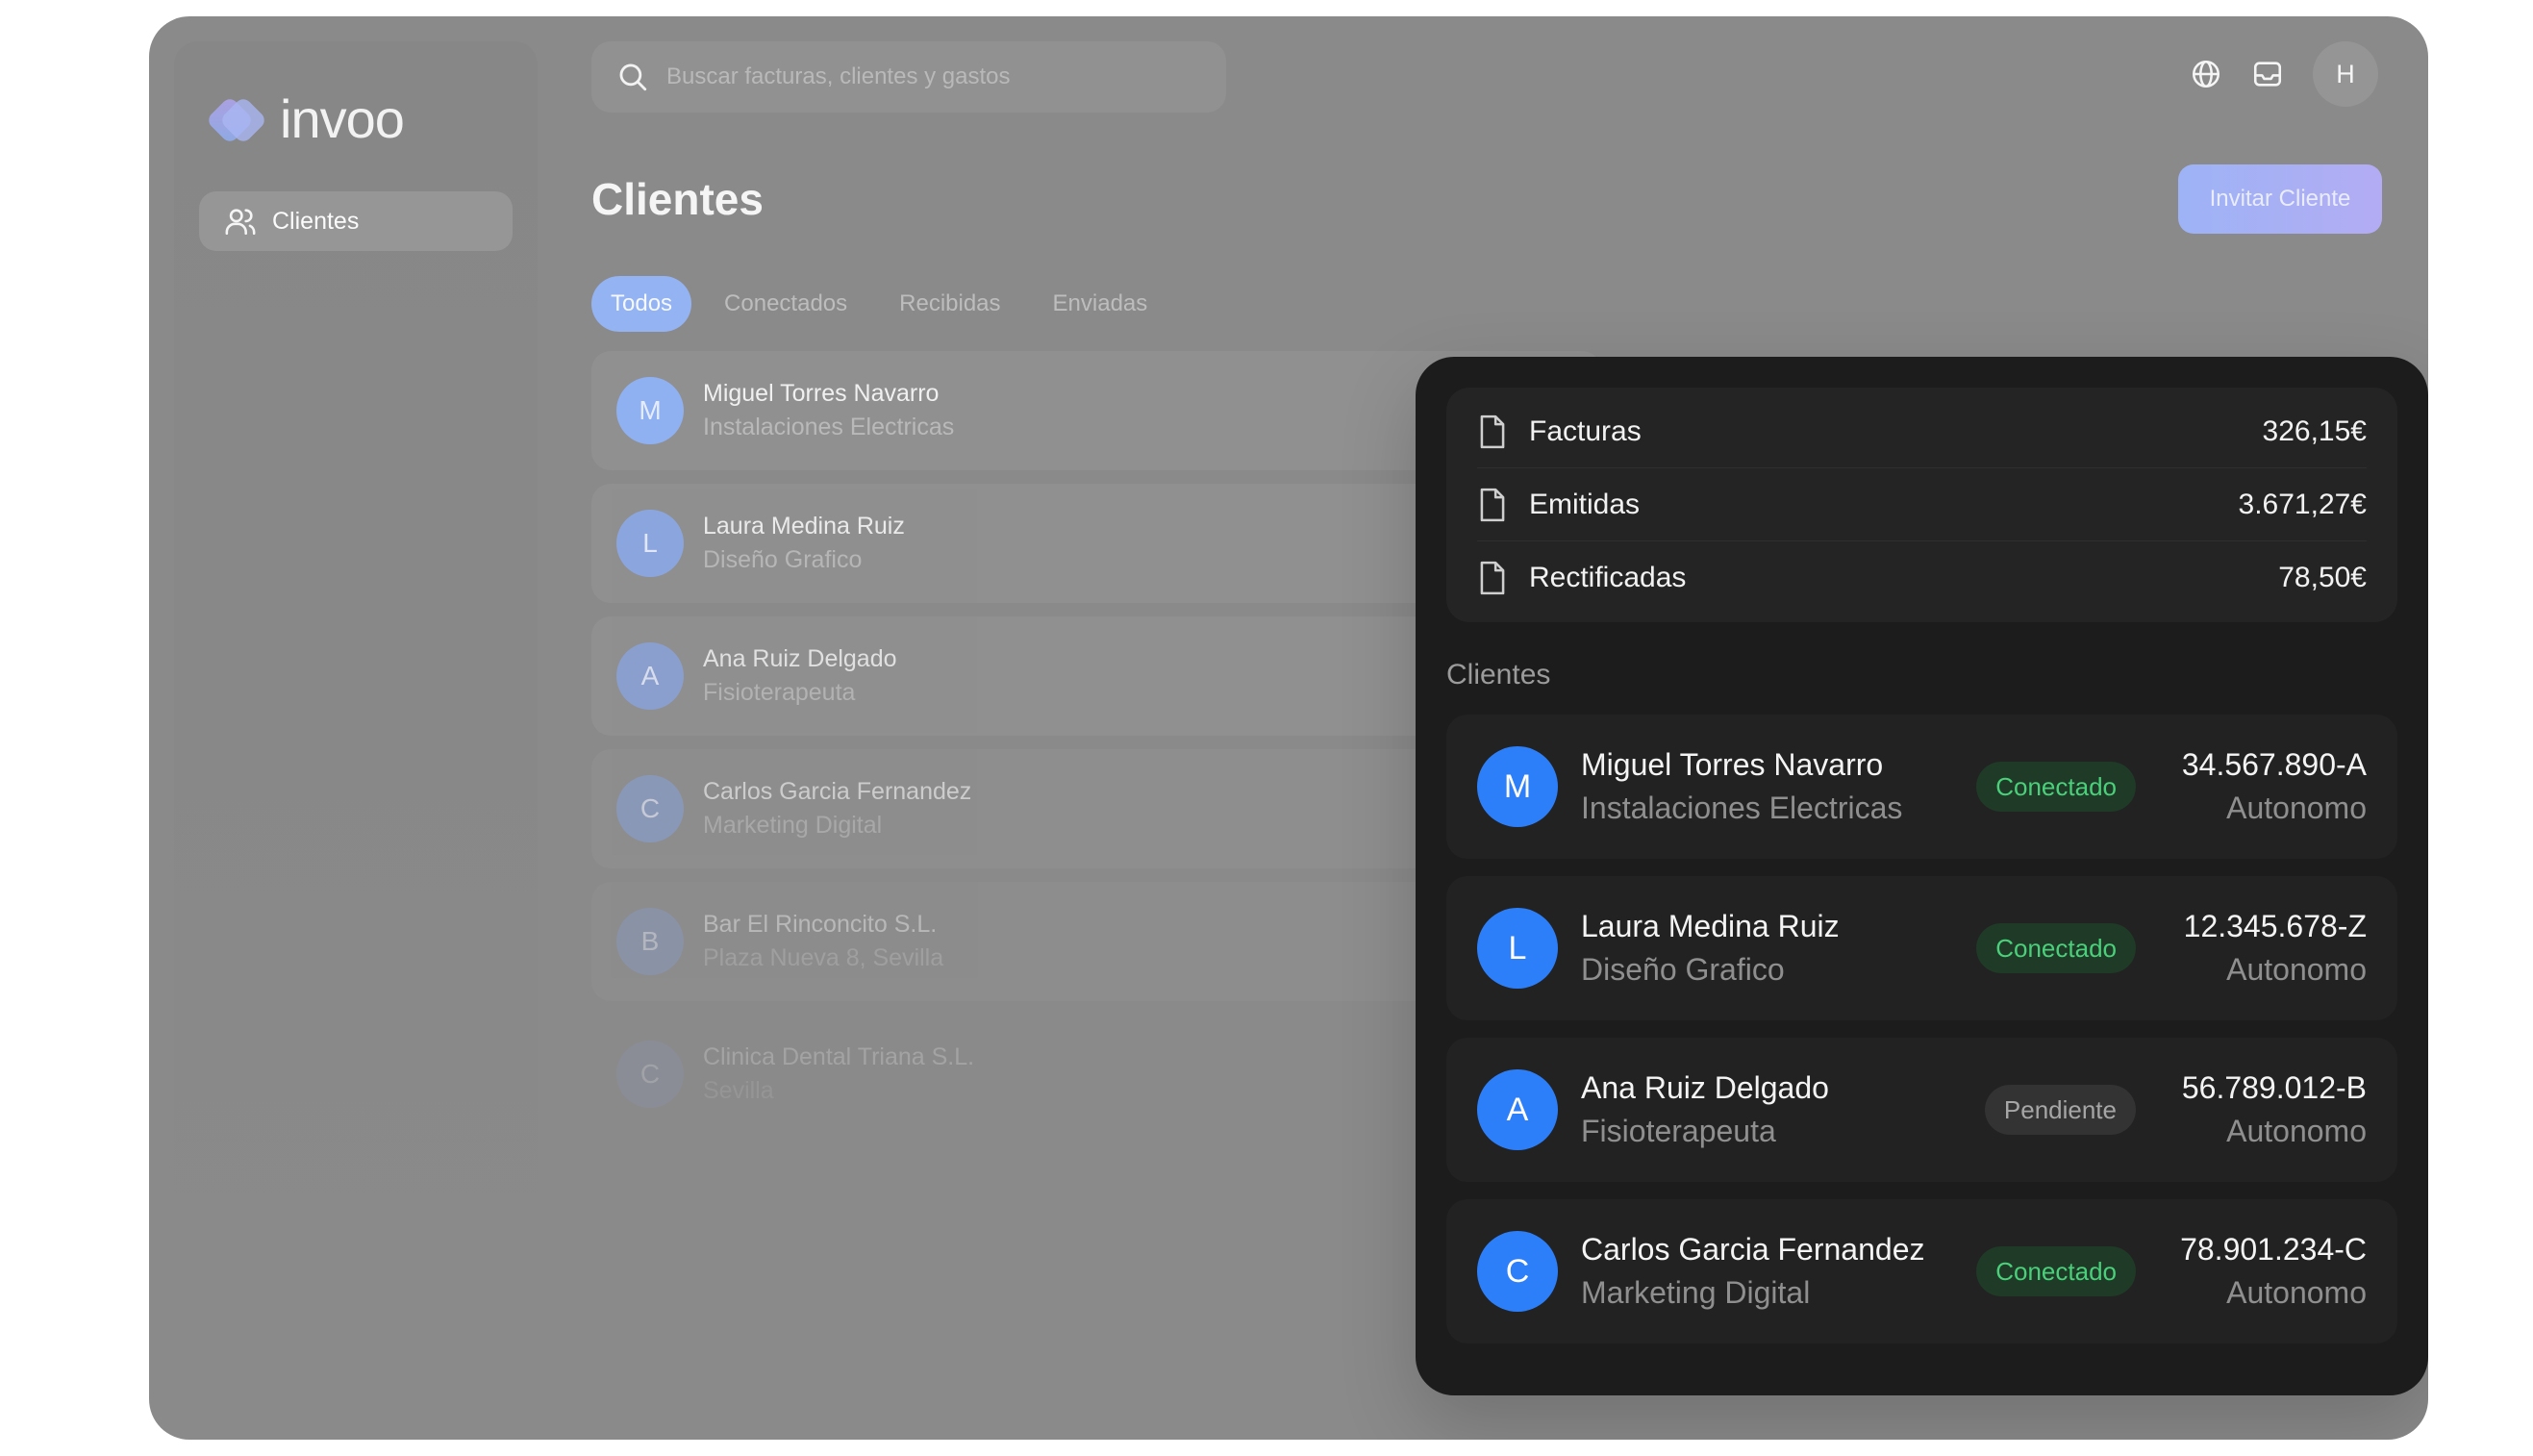  Describe the element at coordinates (2345, 74) in the screenshot. I see `user-avatar: H` at that location.